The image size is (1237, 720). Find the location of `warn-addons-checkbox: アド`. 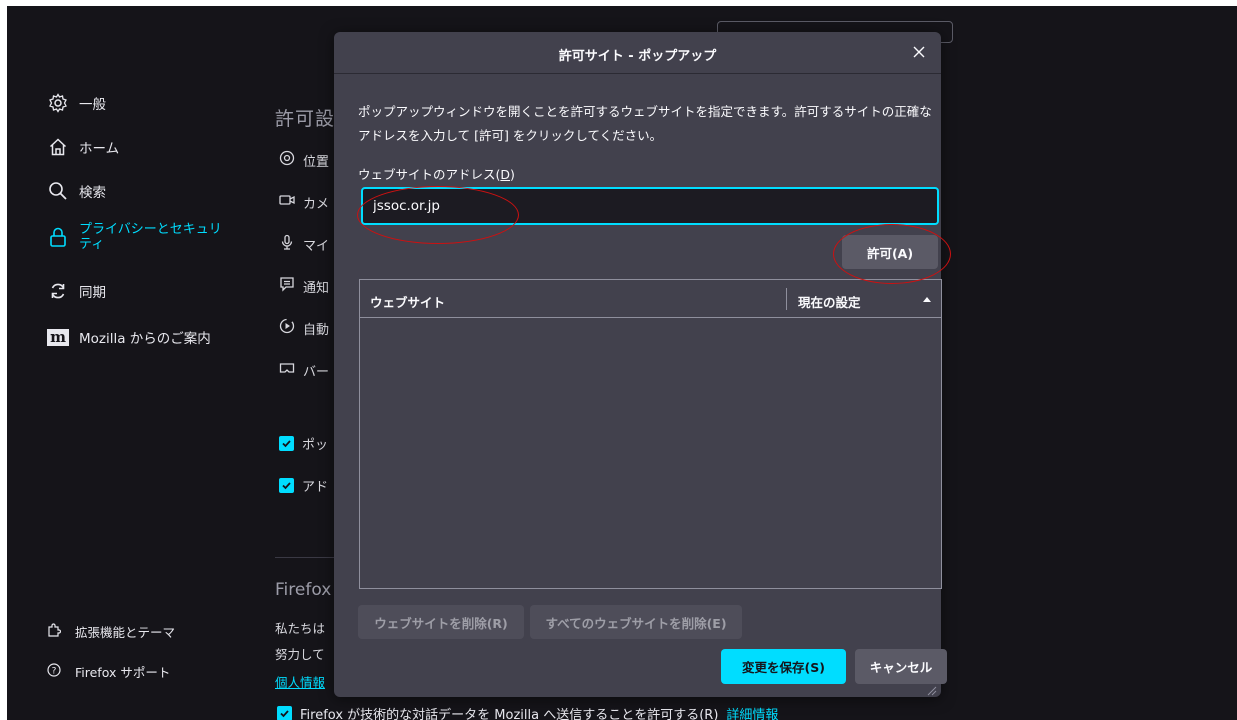

warn-addons-checkbox: アド is located at coordinates (303, 485).